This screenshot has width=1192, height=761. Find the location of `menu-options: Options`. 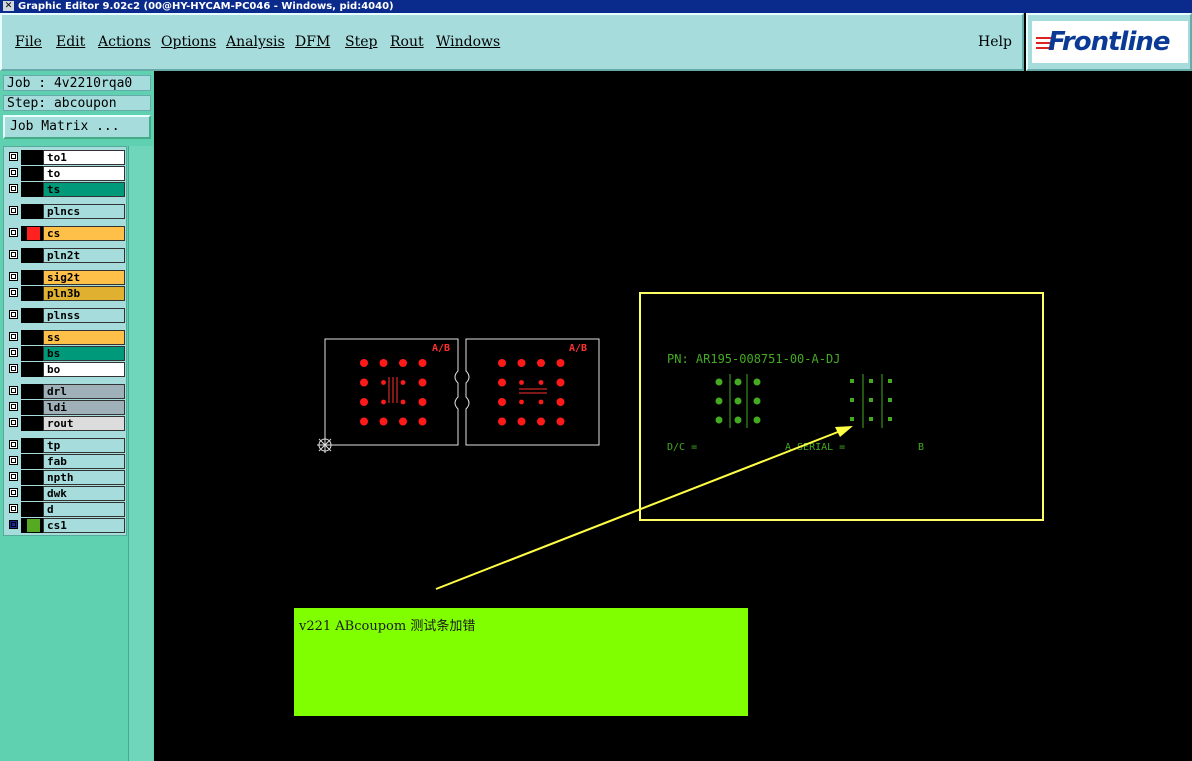

menu-options: Options is located at coordinates (188, 42).